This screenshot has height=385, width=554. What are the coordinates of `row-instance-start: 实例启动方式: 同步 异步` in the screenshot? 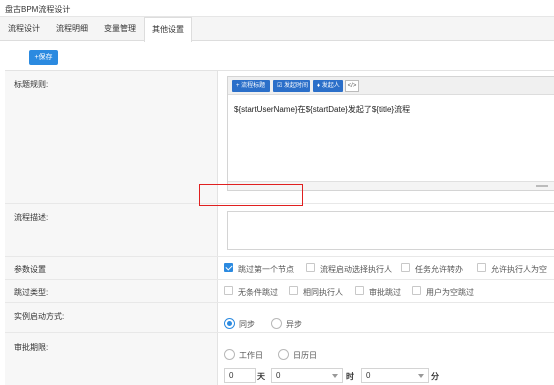 It's located at (279, 318).